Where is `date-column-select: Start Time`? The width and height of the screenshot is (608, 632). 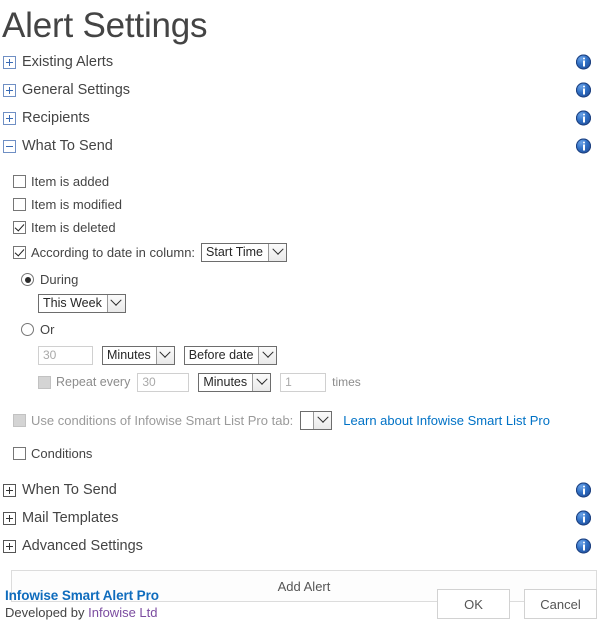 date-column-select: Start Time is located at coordinates (244, 252).